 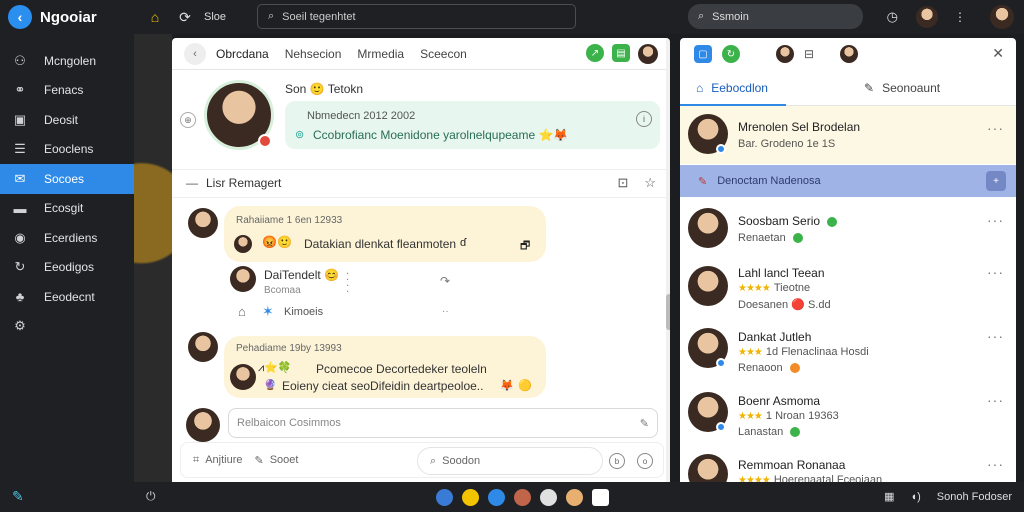 What do you see at coordinates (779, 401) in the screenshot?
I see `contact-name: Boenr Asmoma` at bounding box center [779, 401].